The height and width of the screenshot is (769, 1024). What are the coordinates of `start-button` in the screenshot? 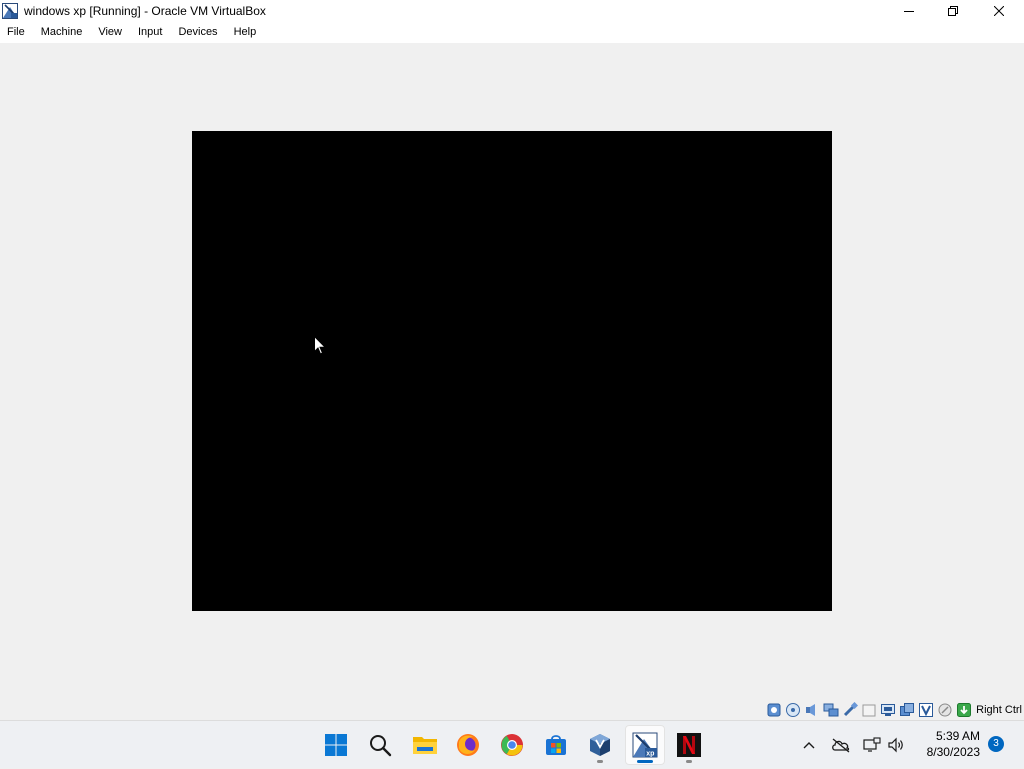 It's located at (336, 745).